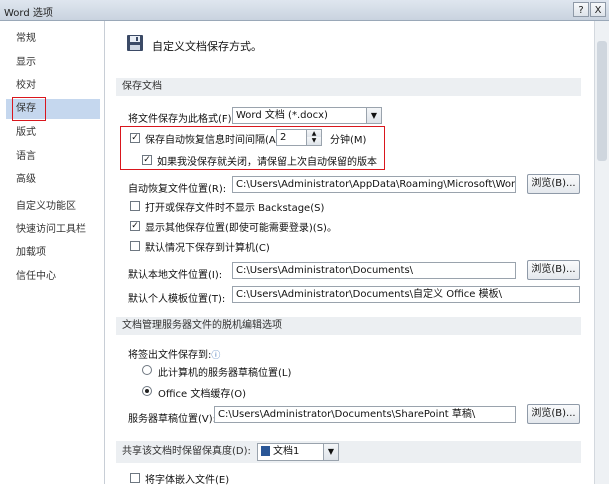  Describe the element at coordinates (313, 141) in the screenshot. I see `spin-down-icon: ▼` at that location.